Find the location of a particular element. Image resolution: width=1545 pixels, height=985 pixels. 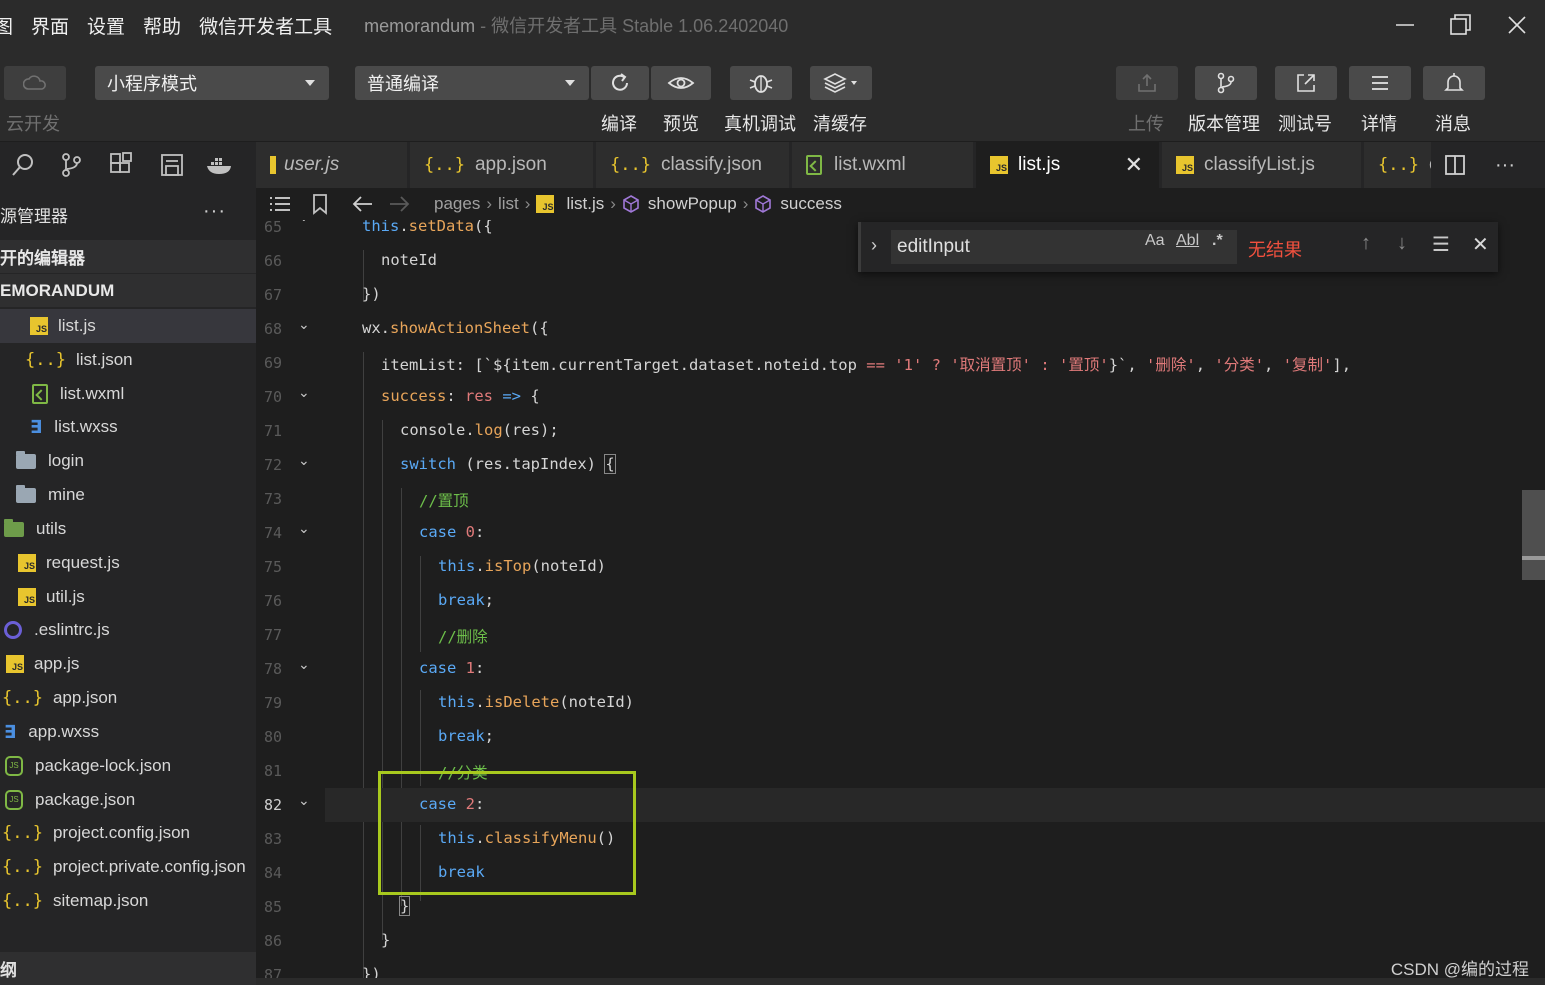

search-activity is located at coordinates (23, 165).